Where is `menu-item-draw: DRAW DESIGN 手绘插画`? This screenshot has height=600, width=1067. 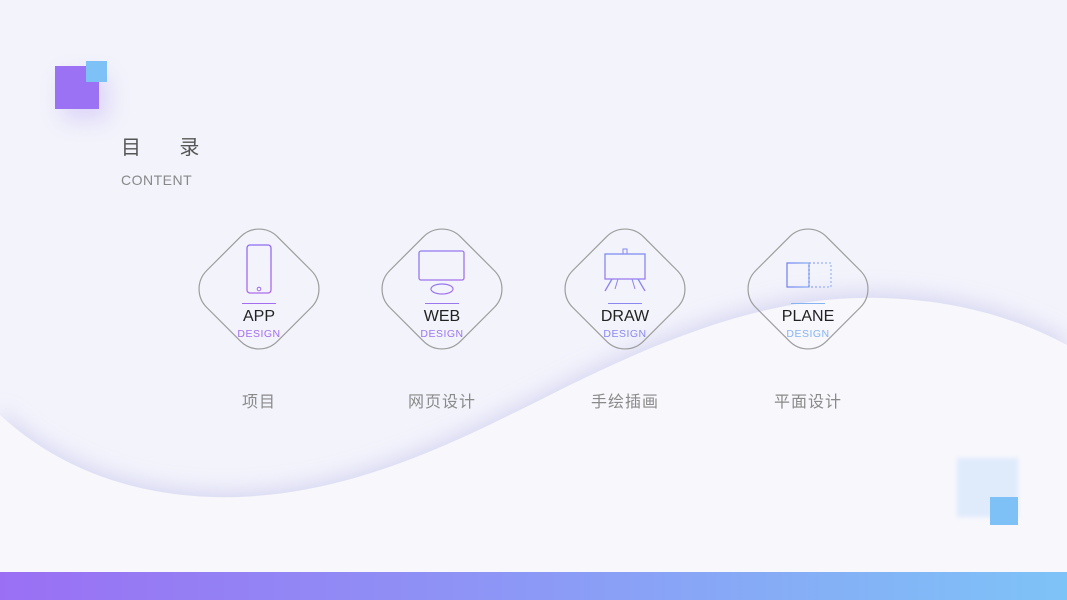
menu-item-draw: DRAW DESIGN 手绘插画 is located at coordinates (625, 314).